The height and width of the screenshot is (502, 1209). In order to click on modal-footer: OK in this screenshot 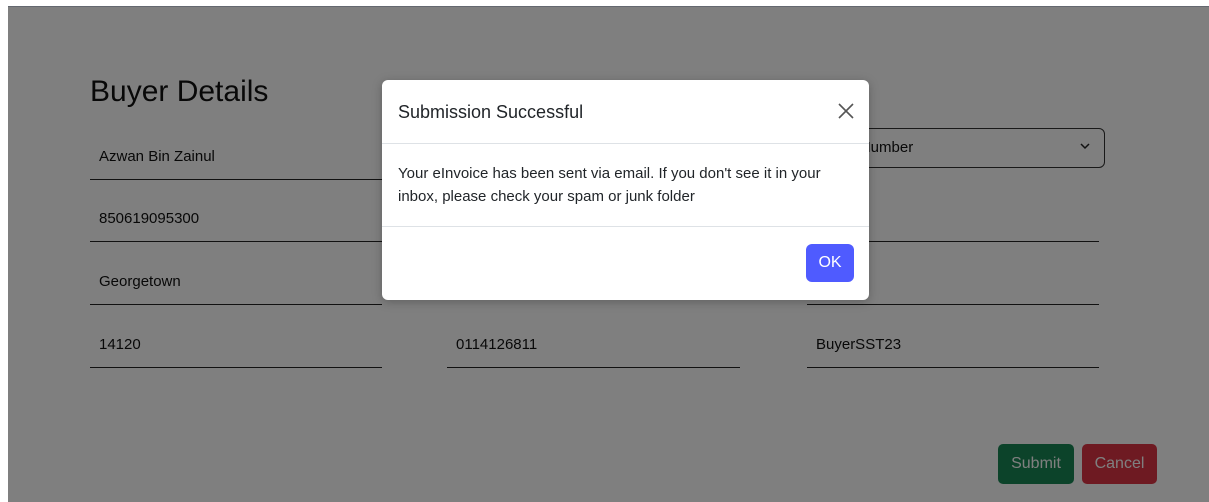, I will do `click(625, 263)`.